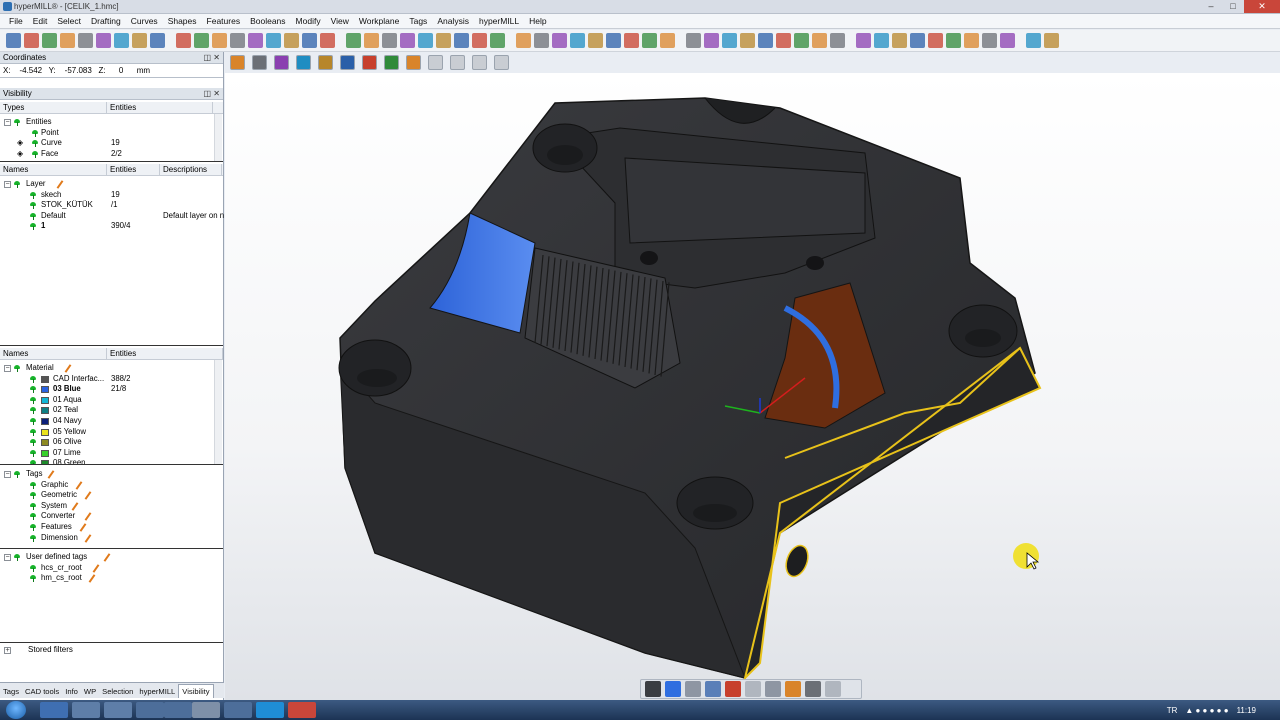  Describe the element at coordinates (308, 21) in the screenshot. I see `menu-modify: Modify` at that location.